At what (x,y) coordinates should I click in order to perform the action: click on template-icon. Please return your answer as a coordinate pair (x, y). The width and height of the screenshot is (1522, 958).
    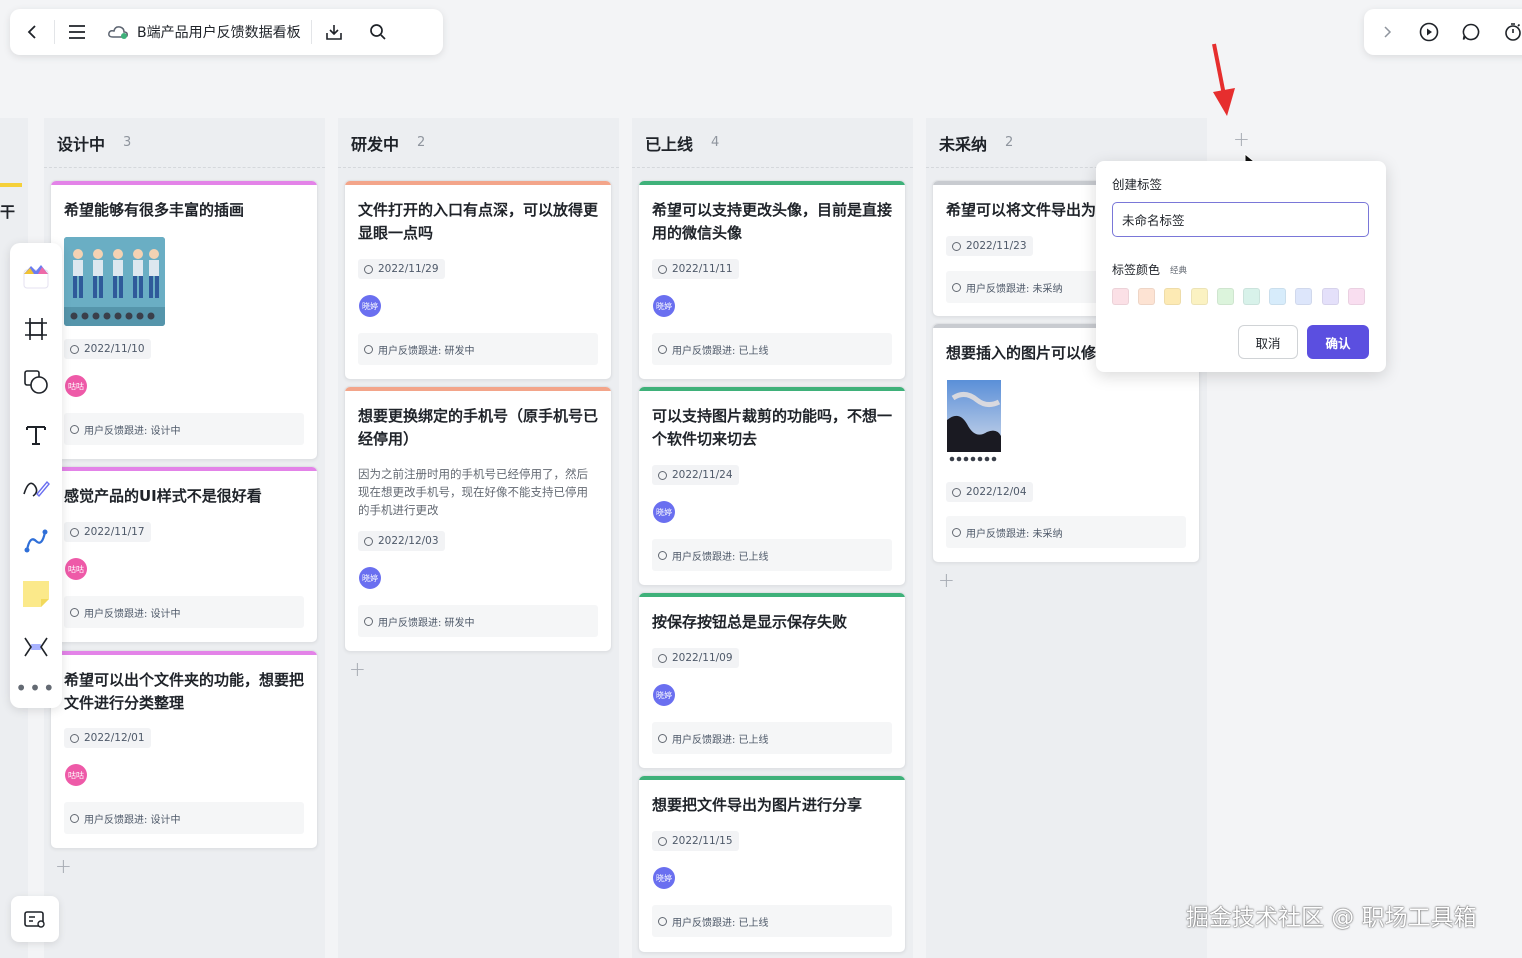
    Looking at the image, I should click on (36, 276).